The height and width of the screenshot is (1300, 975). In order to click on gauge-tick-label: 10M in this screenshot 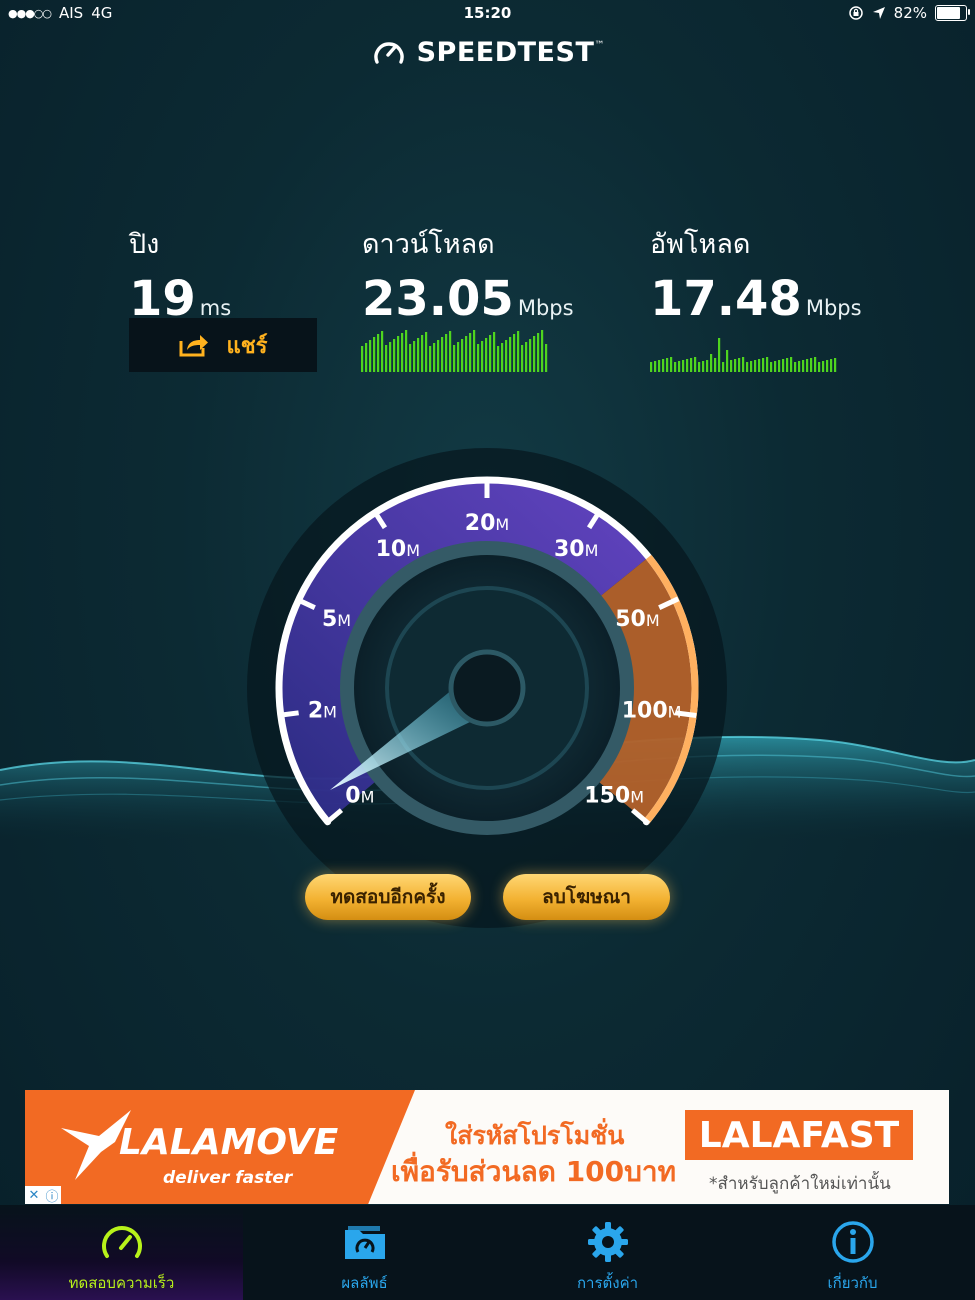, I will do `click(398, 549)`.